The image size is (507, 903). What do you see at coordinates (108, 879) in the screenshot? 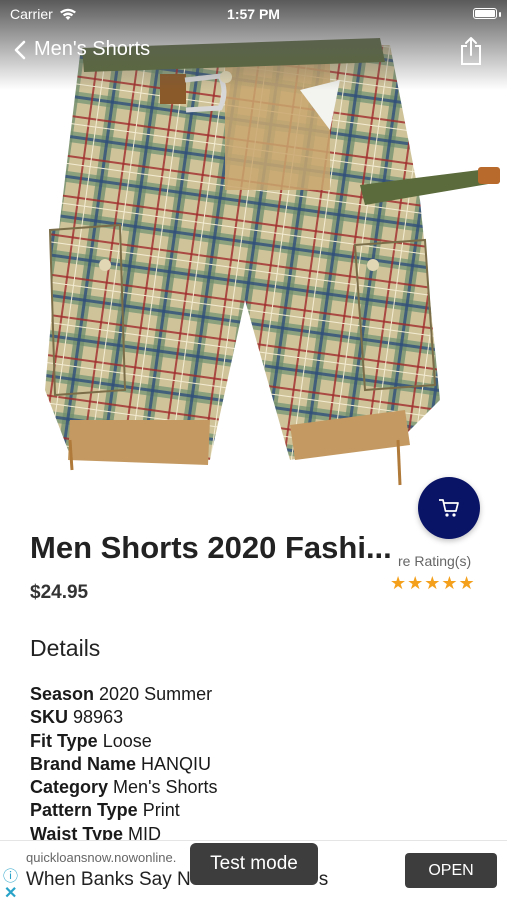
I see `ad-headline-text: When Banks Say N` at bounding box center [108, 879].